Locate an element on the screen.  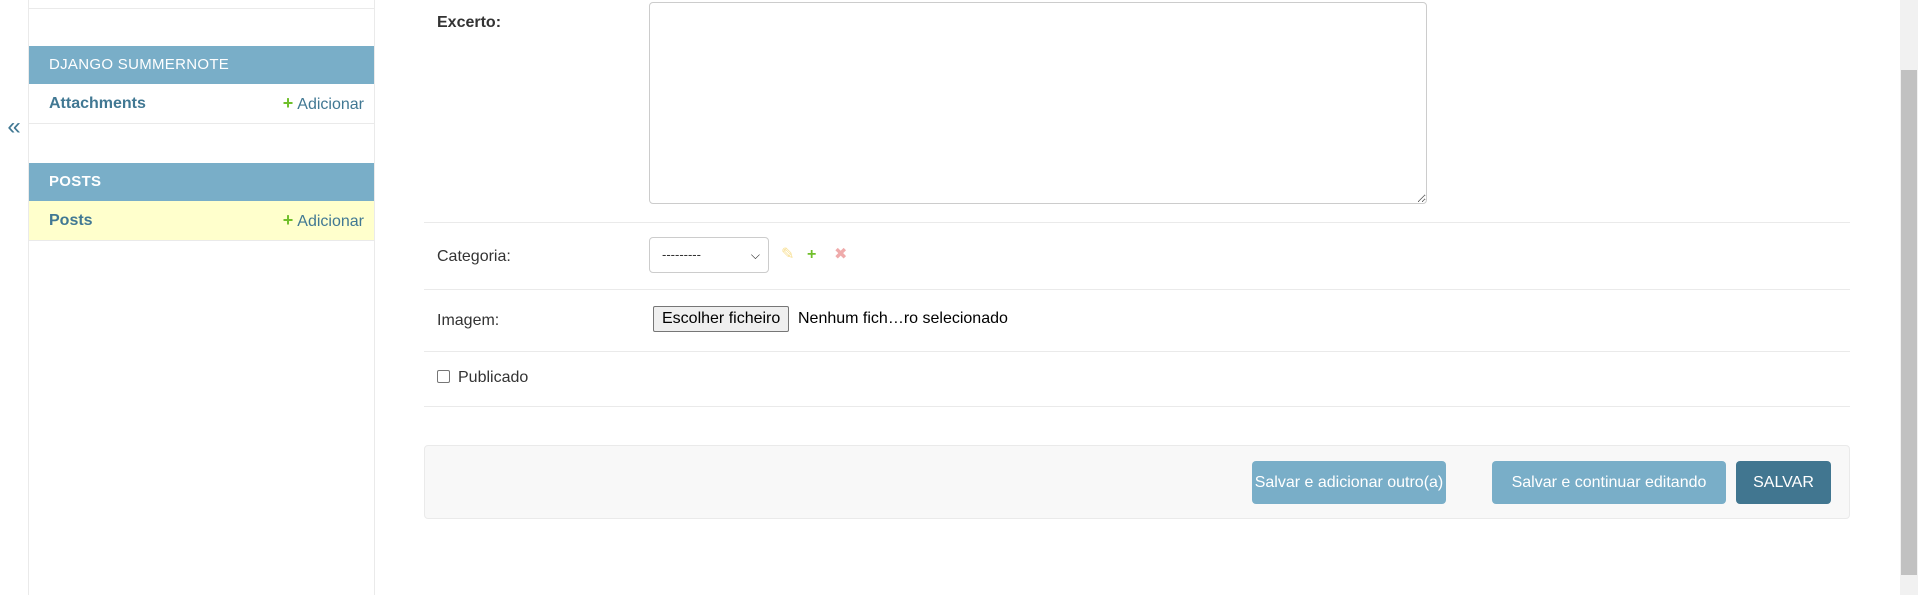
collapse-sidebar-button: « is located at coordinates (14, 127).